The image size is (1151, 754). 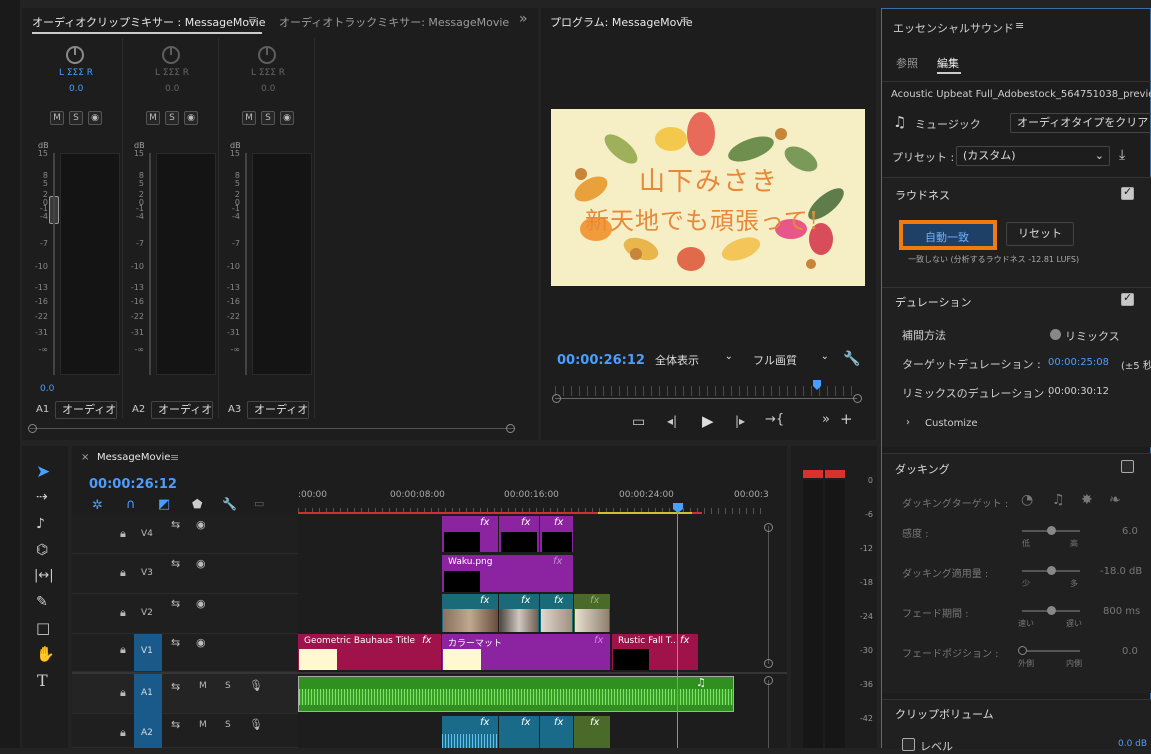 What do you see at coordinates (1121, 611) in the screenshot?
I see `fade-duration-value: 800 ms` at bounding box center [1121, 611].